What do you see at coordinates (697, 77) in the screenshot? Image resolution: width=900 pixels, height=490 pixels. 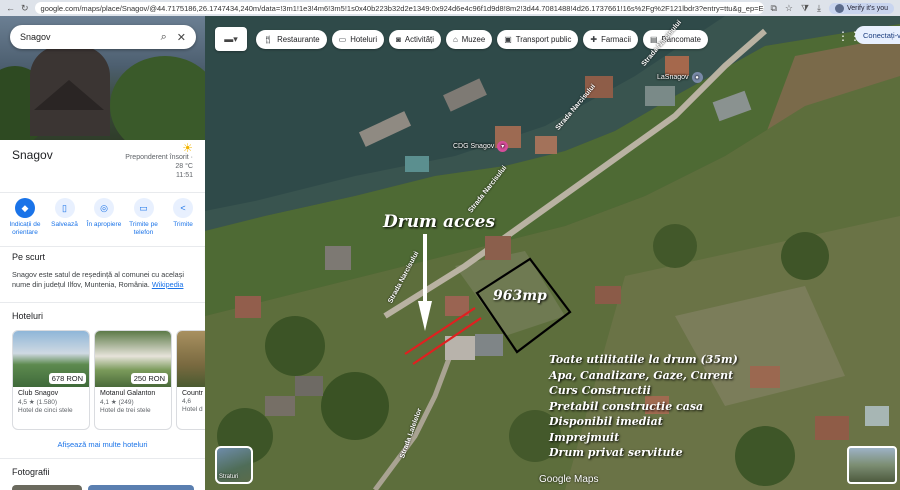 I see `location-pin-icon: ●` at bounding box center [697, 77].